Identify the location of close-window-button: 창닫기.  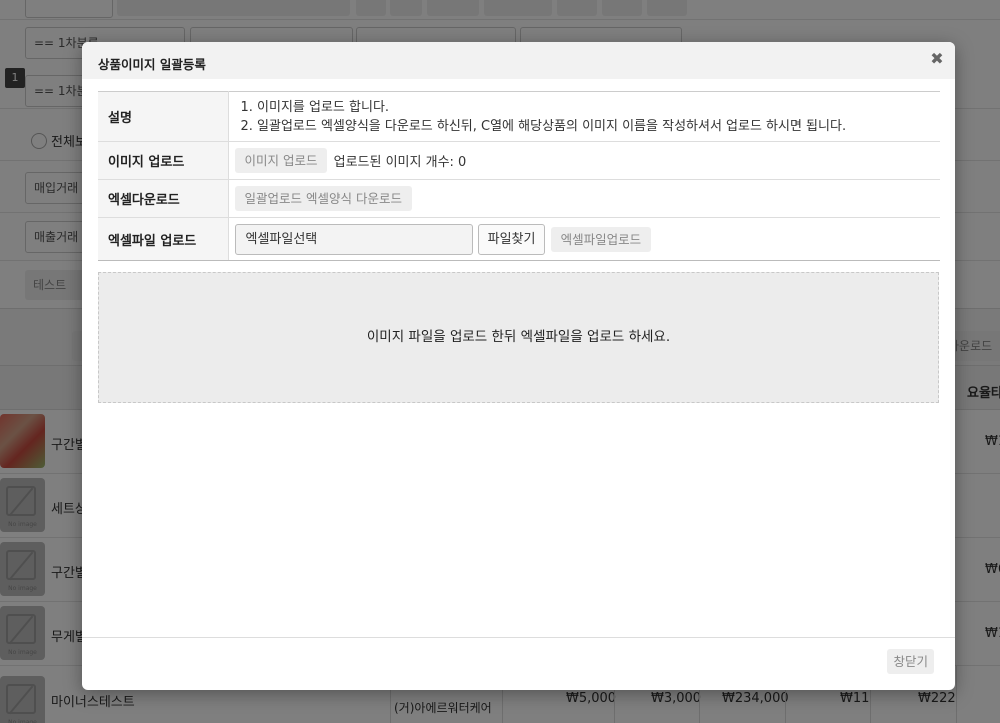
(910, 661).